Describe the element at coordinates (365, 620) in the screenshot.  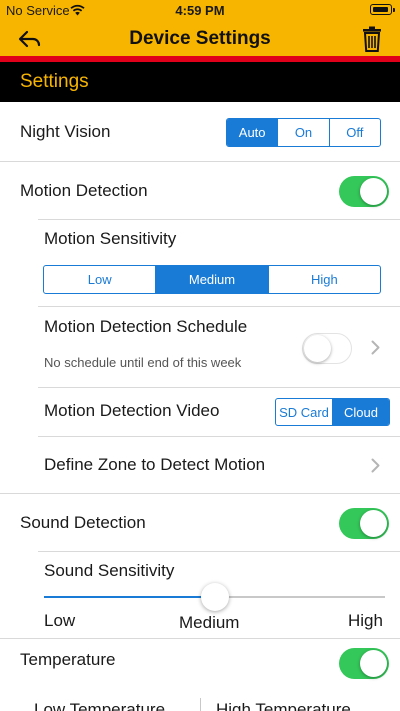
I see `slider-max-label: High` at that location.